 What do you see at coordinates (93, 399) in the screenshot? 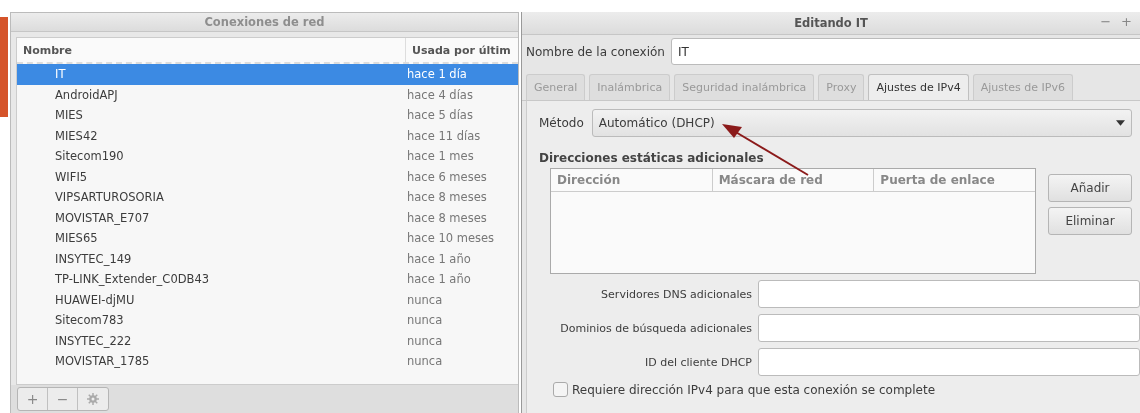
I see `settings-icon` at bounding box center [93, 399].